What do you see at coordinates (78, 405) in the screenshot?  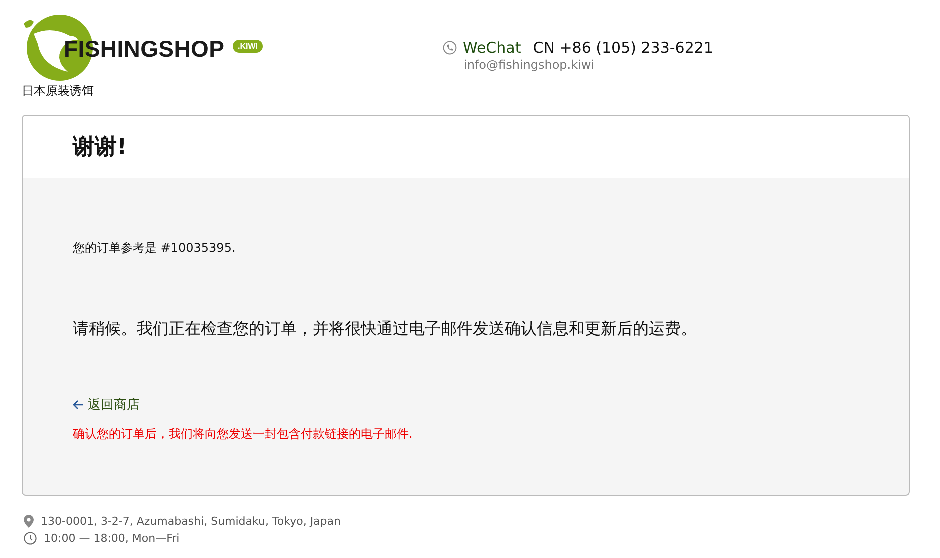 I see `arrow-left-icon` at bounding box center [78, 405].